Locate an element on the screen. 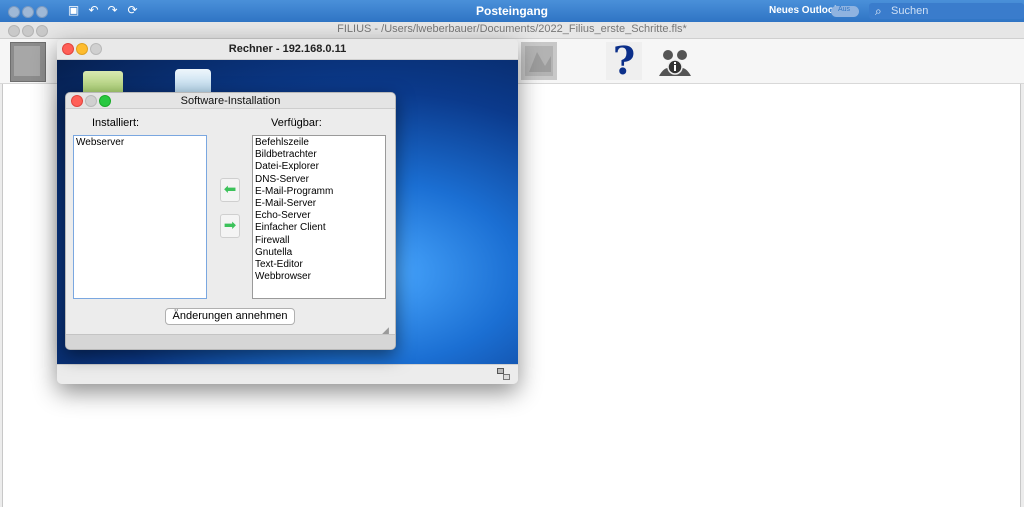  installed-list: Webserver is located at coordinates (140, 217).